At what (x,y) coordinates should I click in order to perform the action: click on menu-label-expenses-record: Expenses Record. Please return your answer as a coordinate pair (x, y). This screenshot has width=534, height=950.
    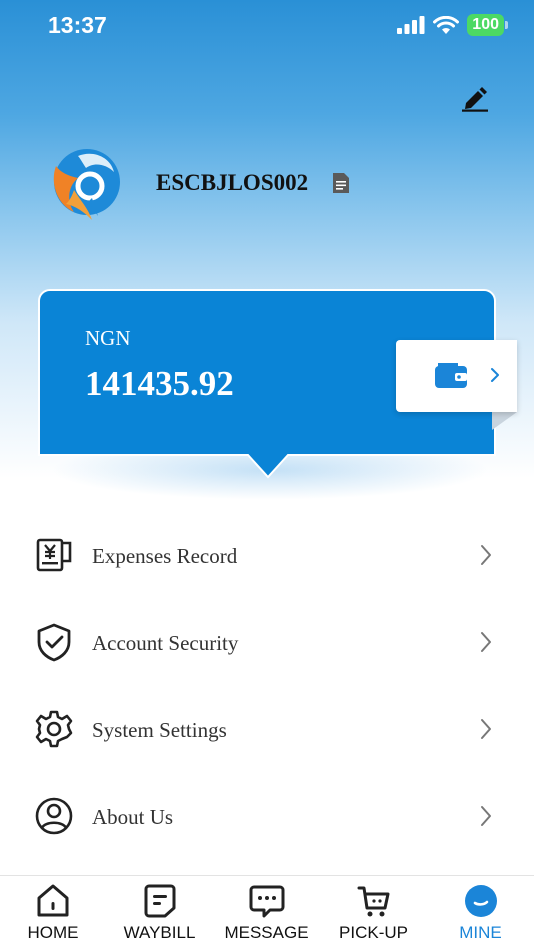
    Looking at the image, I should click on (165, 556).